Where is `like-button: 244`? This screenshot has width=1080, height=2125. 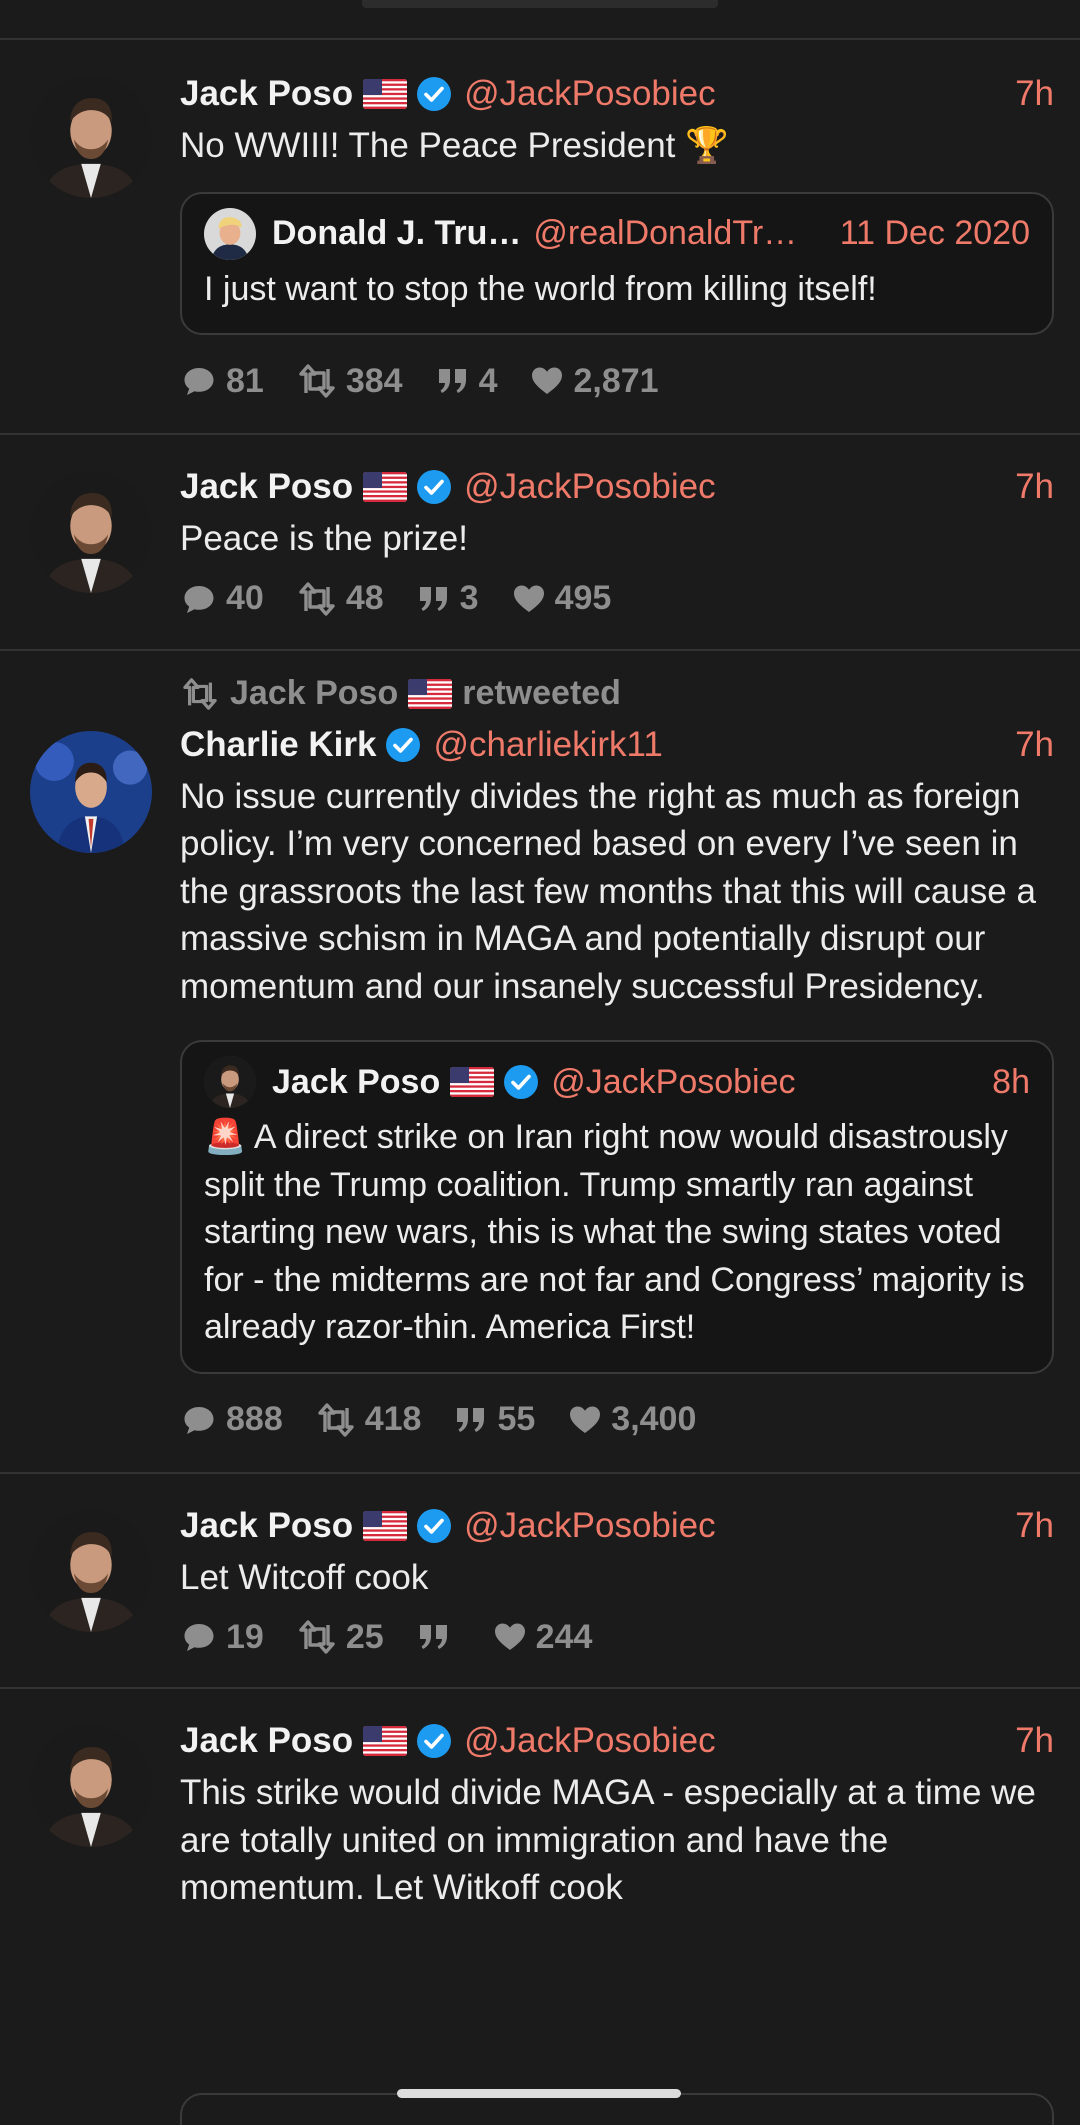
like-button: 244 is located at coordinates (542, 1637).